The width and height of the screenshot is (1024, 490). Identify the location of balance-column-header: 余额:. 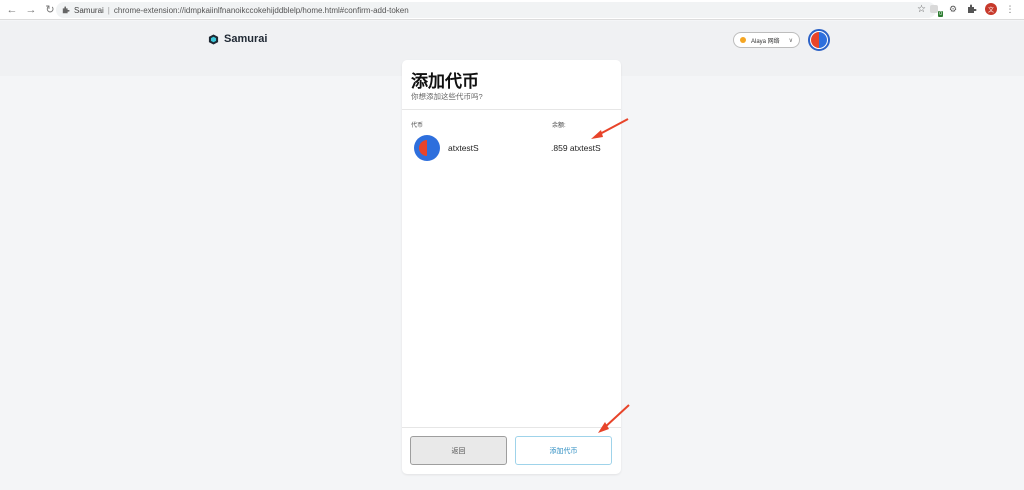
(559, 126).